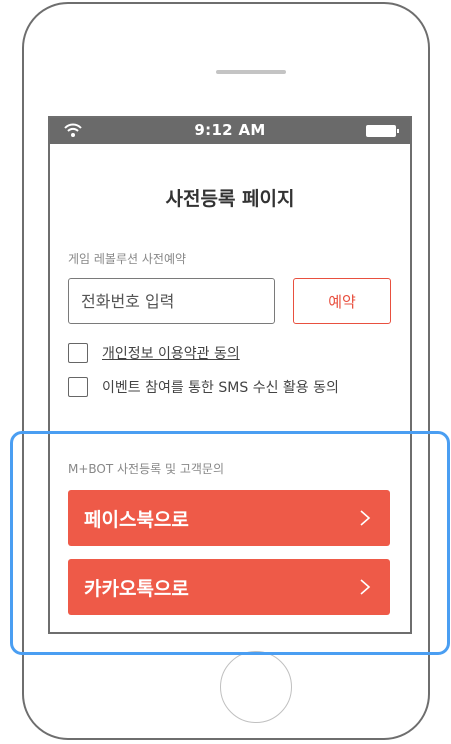 The width and height of the screenshot is (451, 744). I want to click on privacy-agreement-checkbox, so click(78, 353).